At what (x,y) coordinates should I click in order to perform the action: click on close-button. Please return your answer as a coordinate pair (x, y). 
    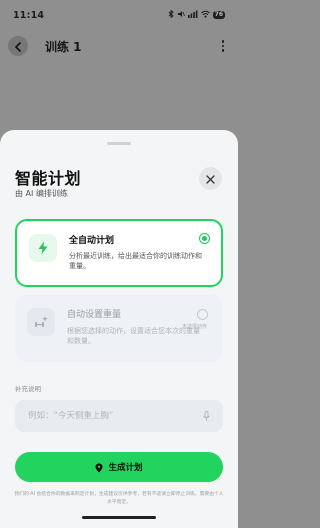
    Looking at the image, I should click on (210, 178).